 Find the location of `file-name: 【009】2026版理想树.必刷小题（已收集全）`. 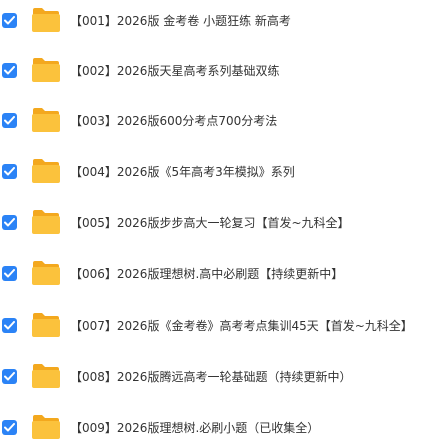

file-name: 【009】2026版理想树.必刷小题（已收集全） is located at coordinates (194, 427).